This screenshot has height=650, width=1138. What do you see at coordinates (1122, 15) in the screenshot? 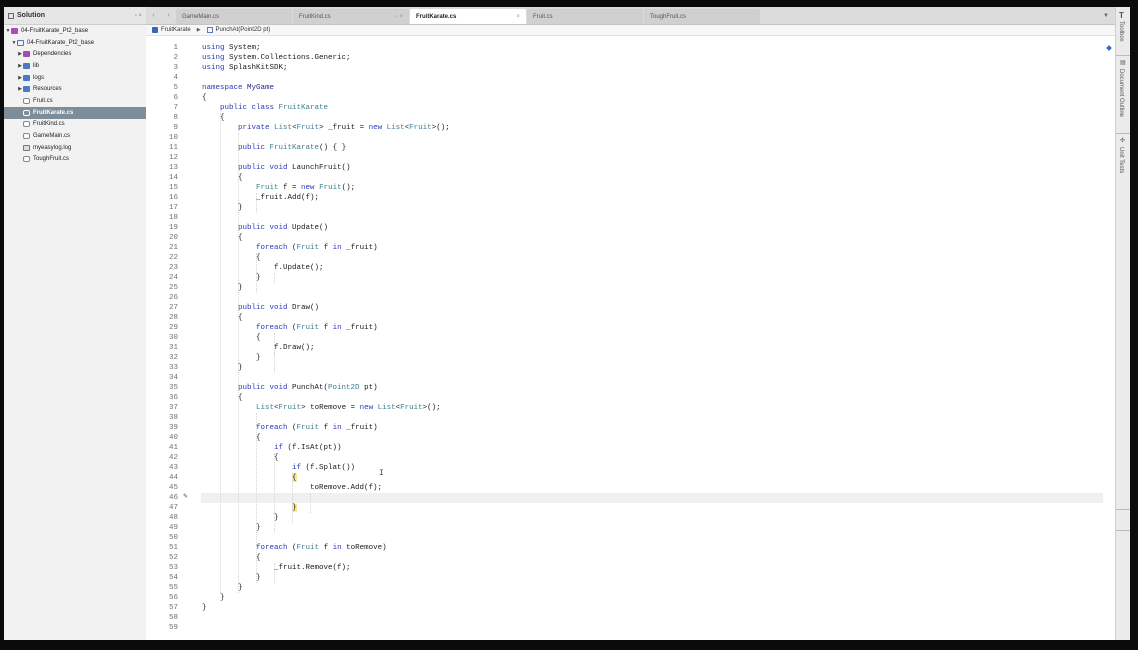
I see `toolbox-icon: T` at bounding box center [1122, 15].